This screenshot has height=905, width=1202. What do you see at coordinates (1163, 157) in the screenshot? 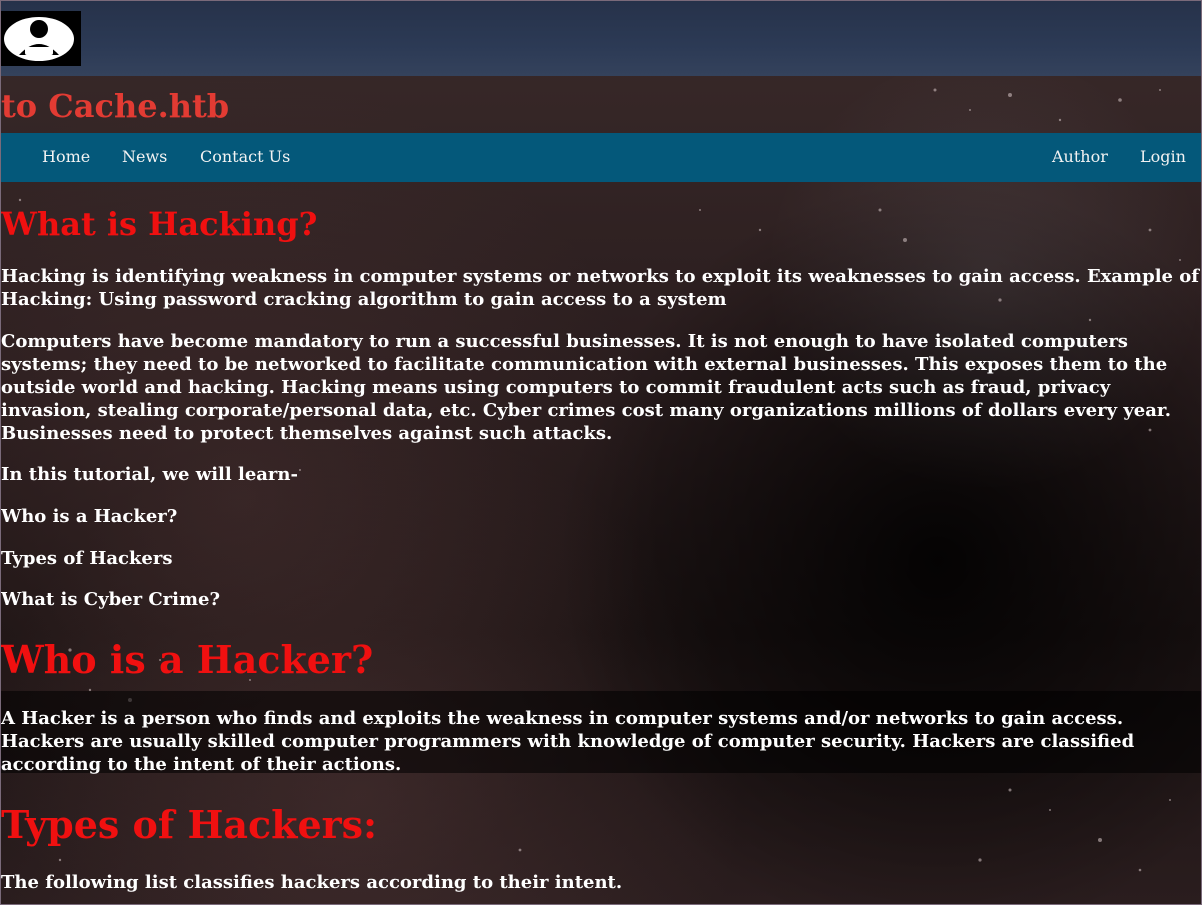
I see `nav-login-link: Login` at bounding box center [1163, 157].